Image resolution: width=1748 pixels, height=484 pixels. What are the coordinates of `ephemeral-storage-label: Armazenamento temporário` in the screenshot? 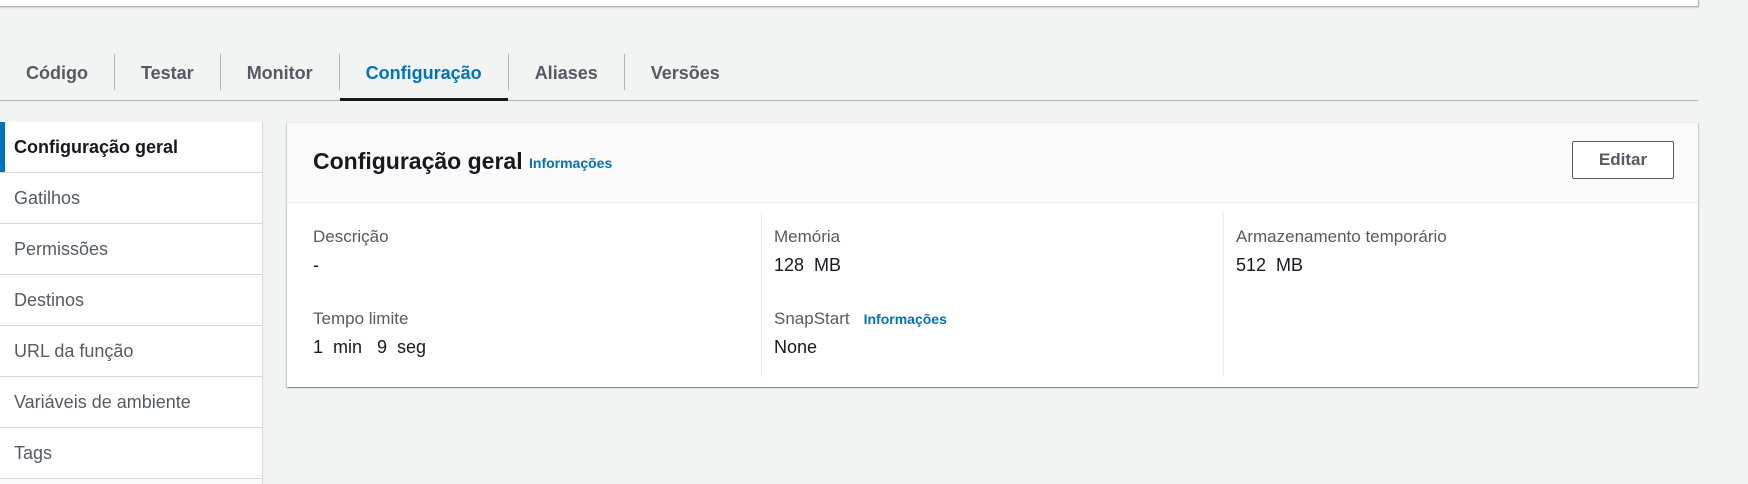 It's located at (1341, 236).